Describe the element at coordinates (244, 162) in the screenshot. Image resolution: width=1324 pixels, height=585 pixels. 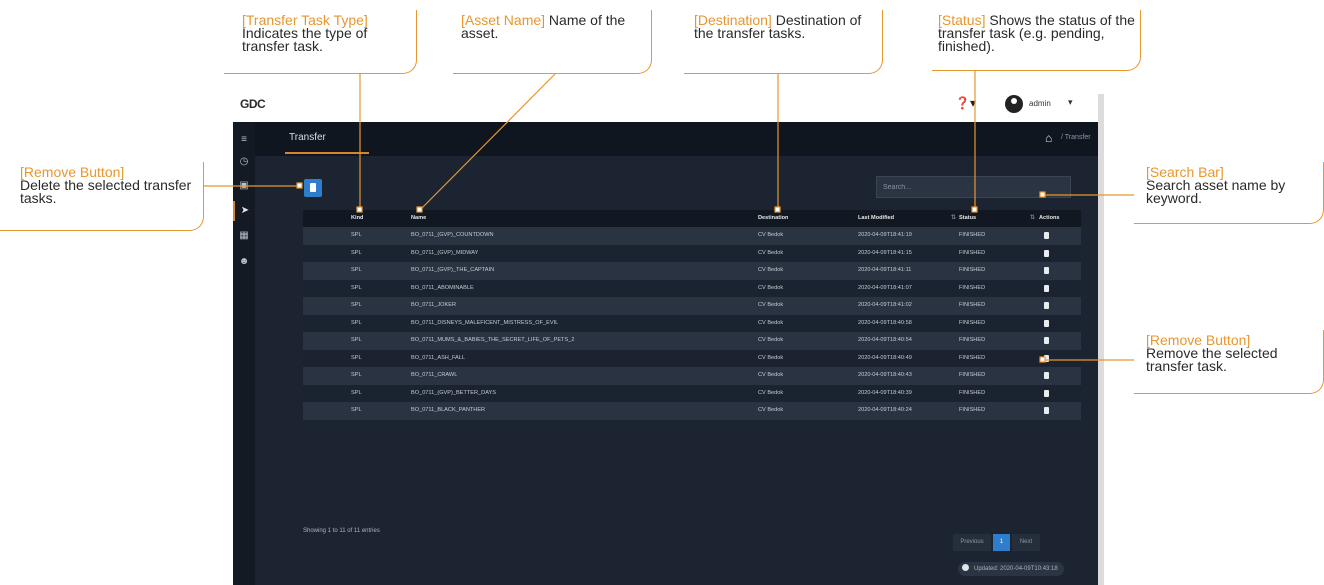
I see `sidebar-item-dashboard-clock-icon: ◷` at that location.